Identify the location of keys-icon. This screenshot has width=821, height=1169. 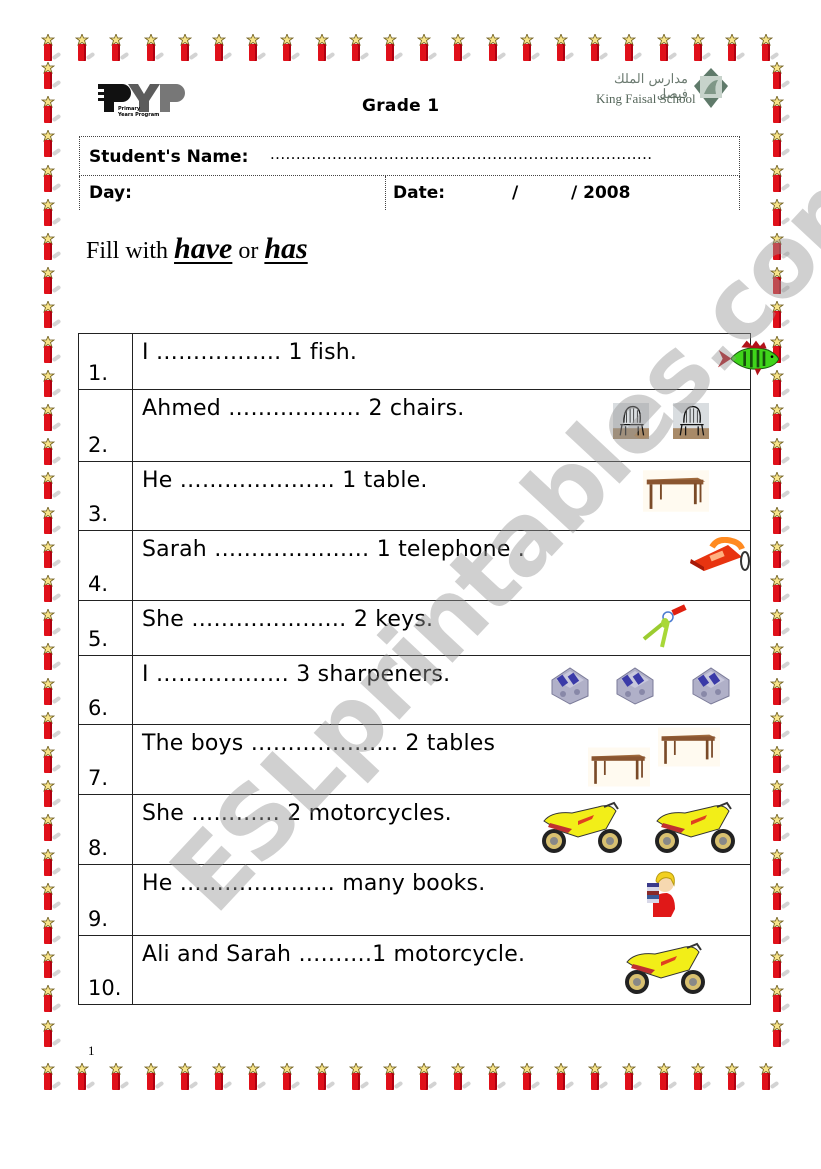
(663, 627).